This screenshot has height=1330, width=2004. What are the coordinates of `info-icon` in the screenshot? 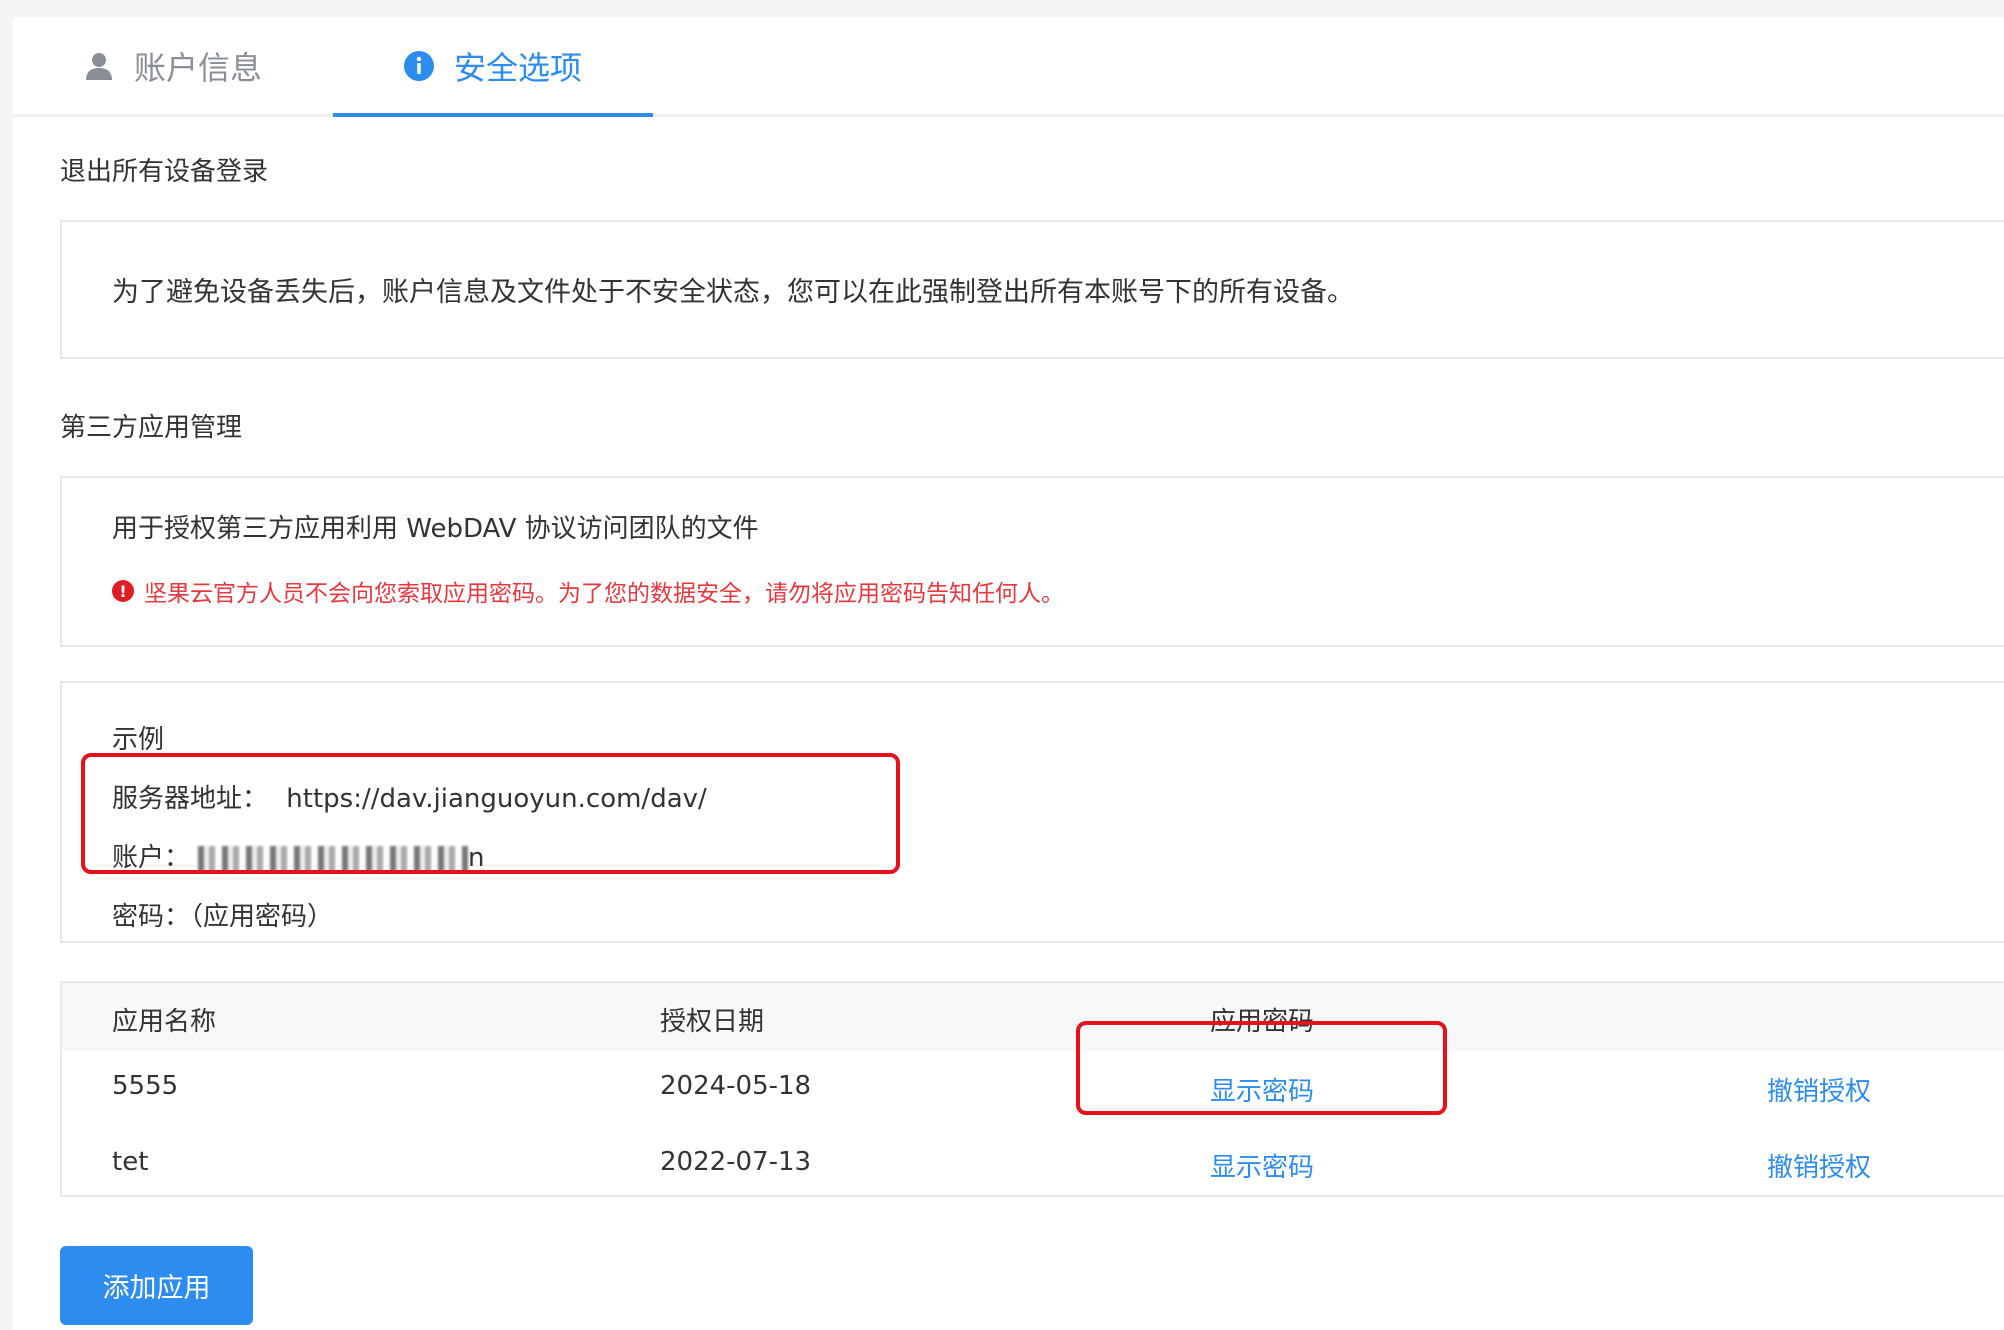 It's located at (418, 65).